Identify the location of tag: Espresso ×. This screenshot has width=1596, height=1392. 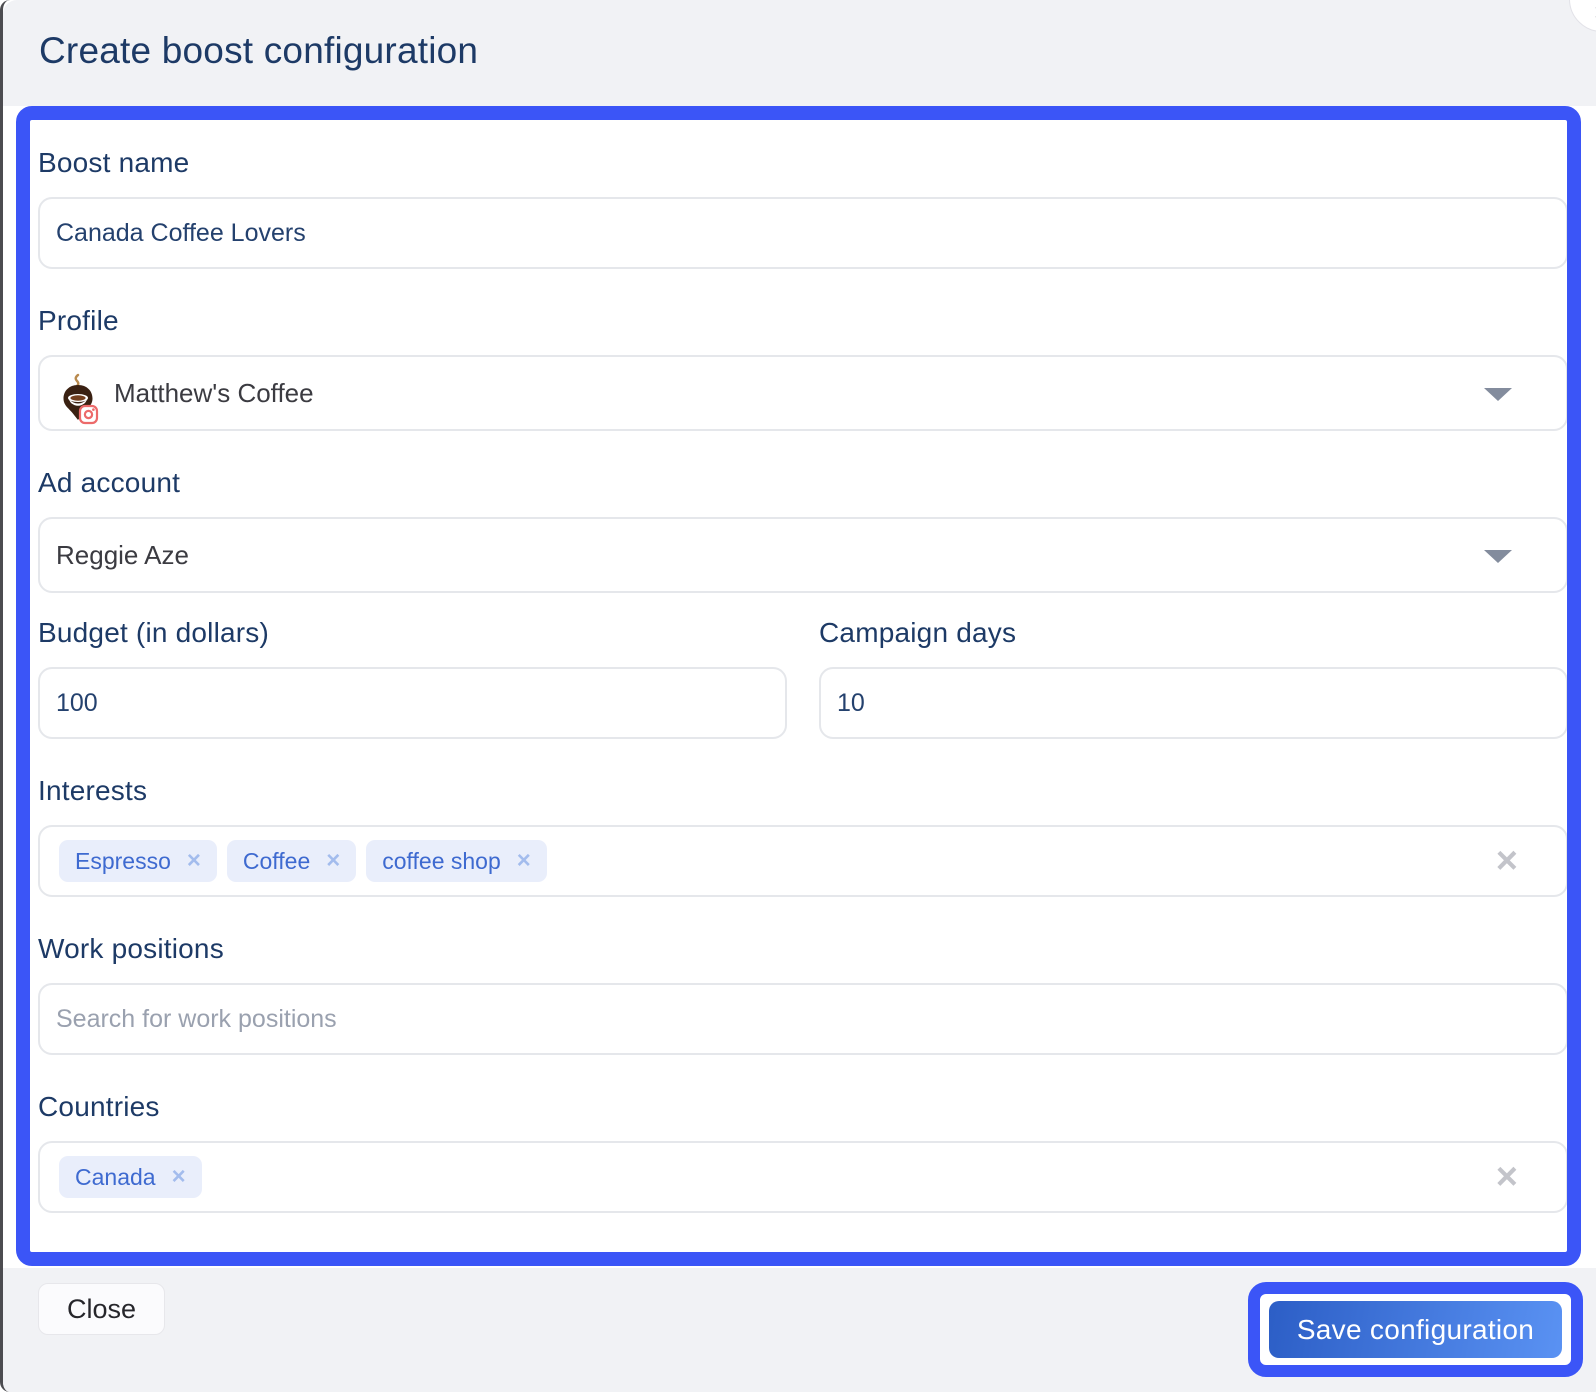
(138, 861).